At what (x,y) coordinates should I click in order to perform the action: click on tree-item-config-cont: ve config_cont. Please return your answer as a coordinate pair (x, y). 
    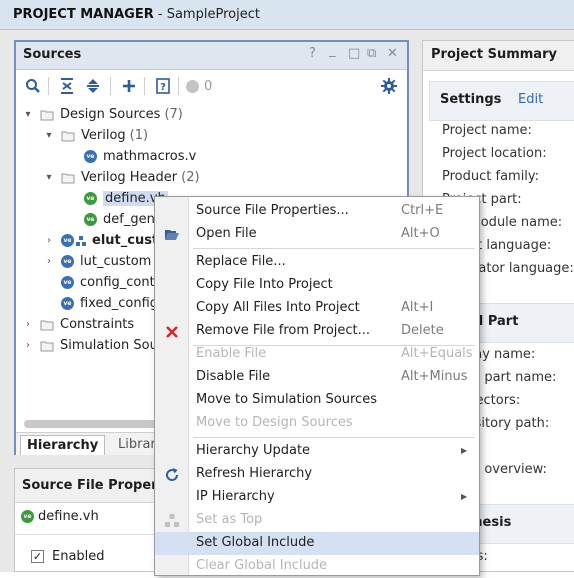
    Looking at the image, I should click on (108, 282).